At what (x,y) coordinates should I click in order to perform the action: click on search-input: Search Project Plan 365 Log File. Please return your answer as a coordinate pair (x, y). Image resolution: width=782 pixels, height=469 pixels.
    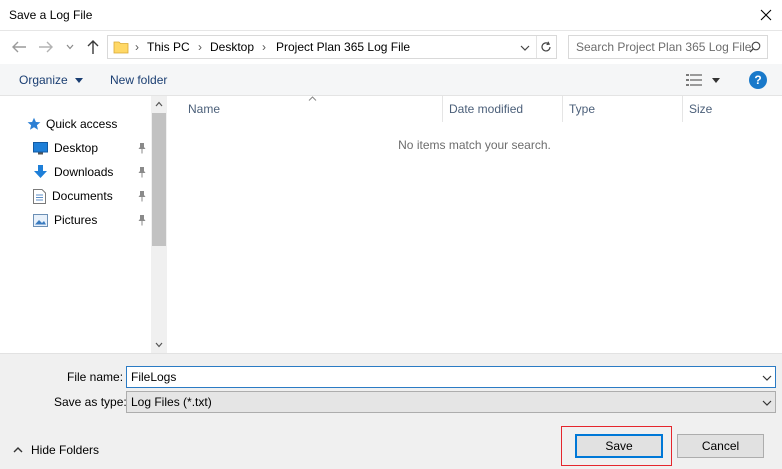
    Looking at the image, I should click on (663, 47).